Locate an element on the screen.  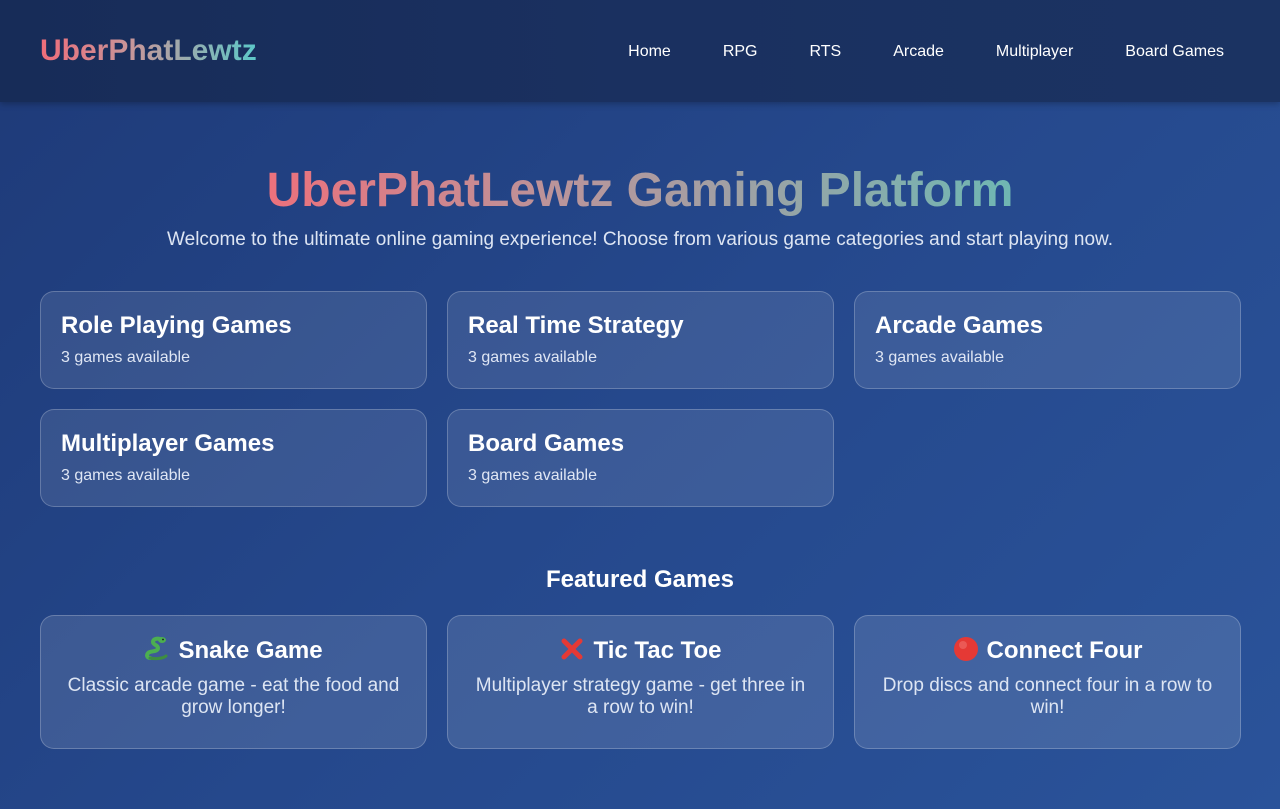
category-title: Real Time Strategy is located at coordinates (576, 325).